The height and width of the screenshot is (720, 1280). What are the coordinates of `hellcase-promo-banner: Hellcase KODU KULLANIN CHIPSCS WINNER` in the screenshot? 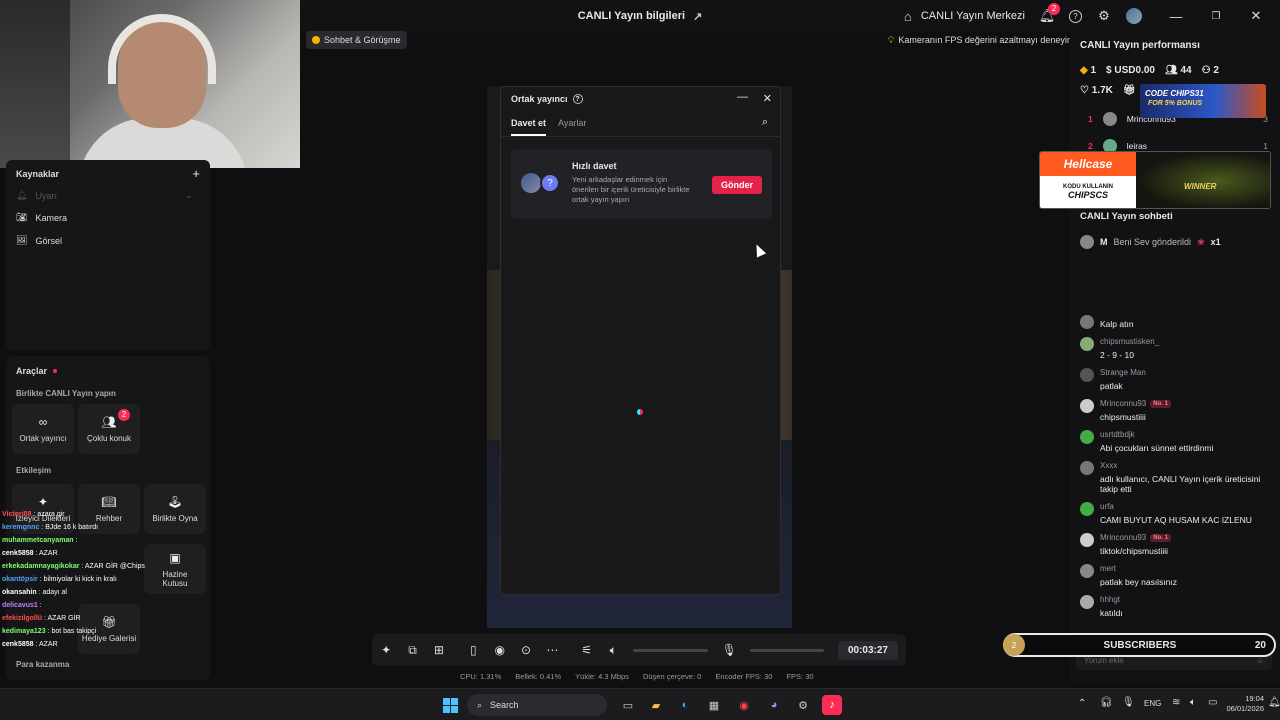 It's located at (1155, 180).